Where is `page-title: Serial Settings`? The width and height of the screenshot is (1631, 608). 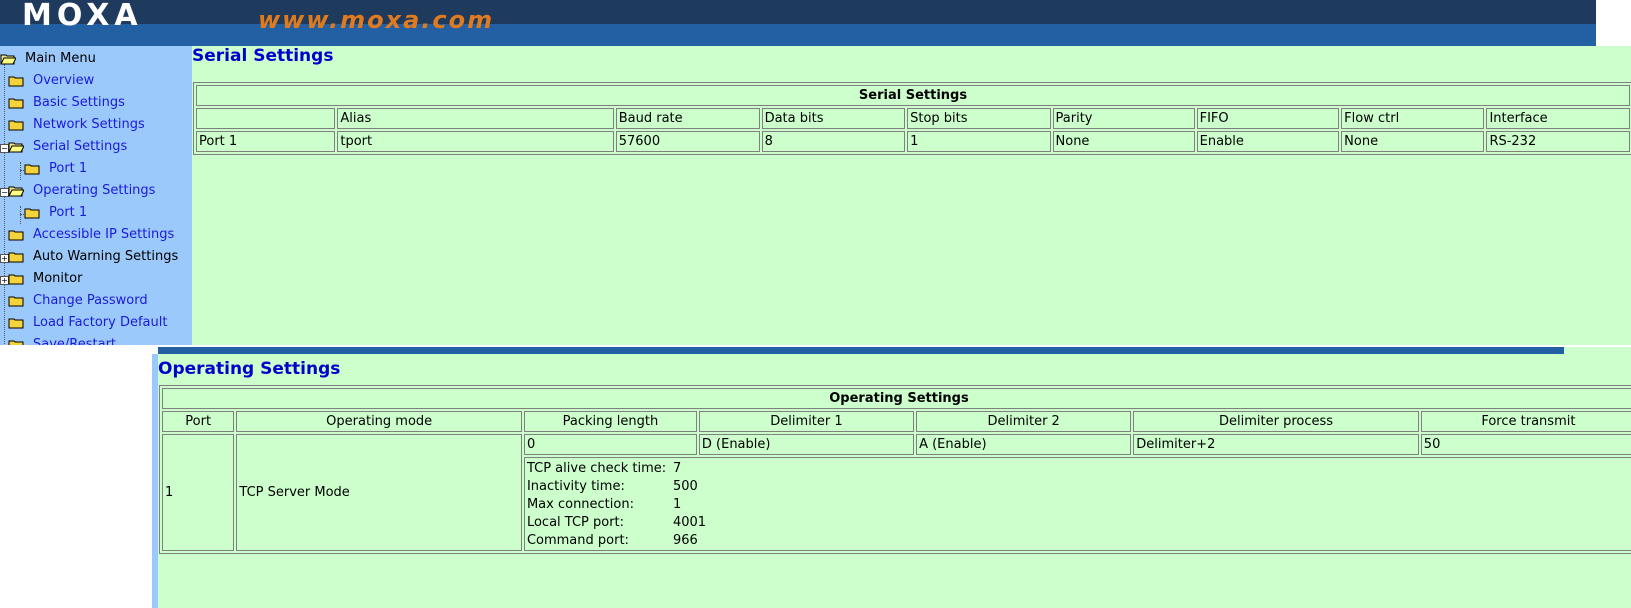 page-title: Serial Settings is located at coordinates (263, 56).